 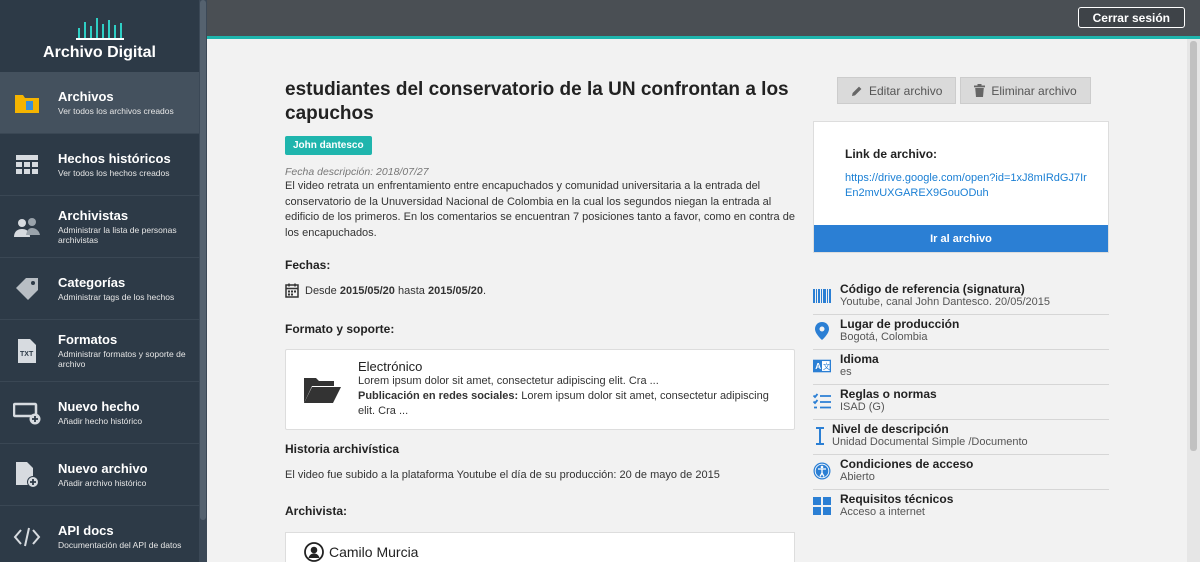 I want to click on metadata-item-rules: Reglas o normas ISAD (G), so click(x=961, y=402).